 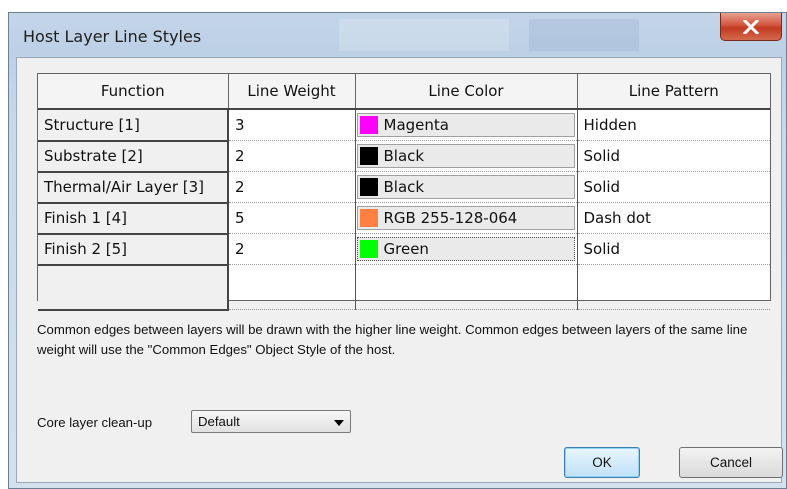 I want to click on title-bar: Host Layer Line Styles, so click(x=397, y=35).